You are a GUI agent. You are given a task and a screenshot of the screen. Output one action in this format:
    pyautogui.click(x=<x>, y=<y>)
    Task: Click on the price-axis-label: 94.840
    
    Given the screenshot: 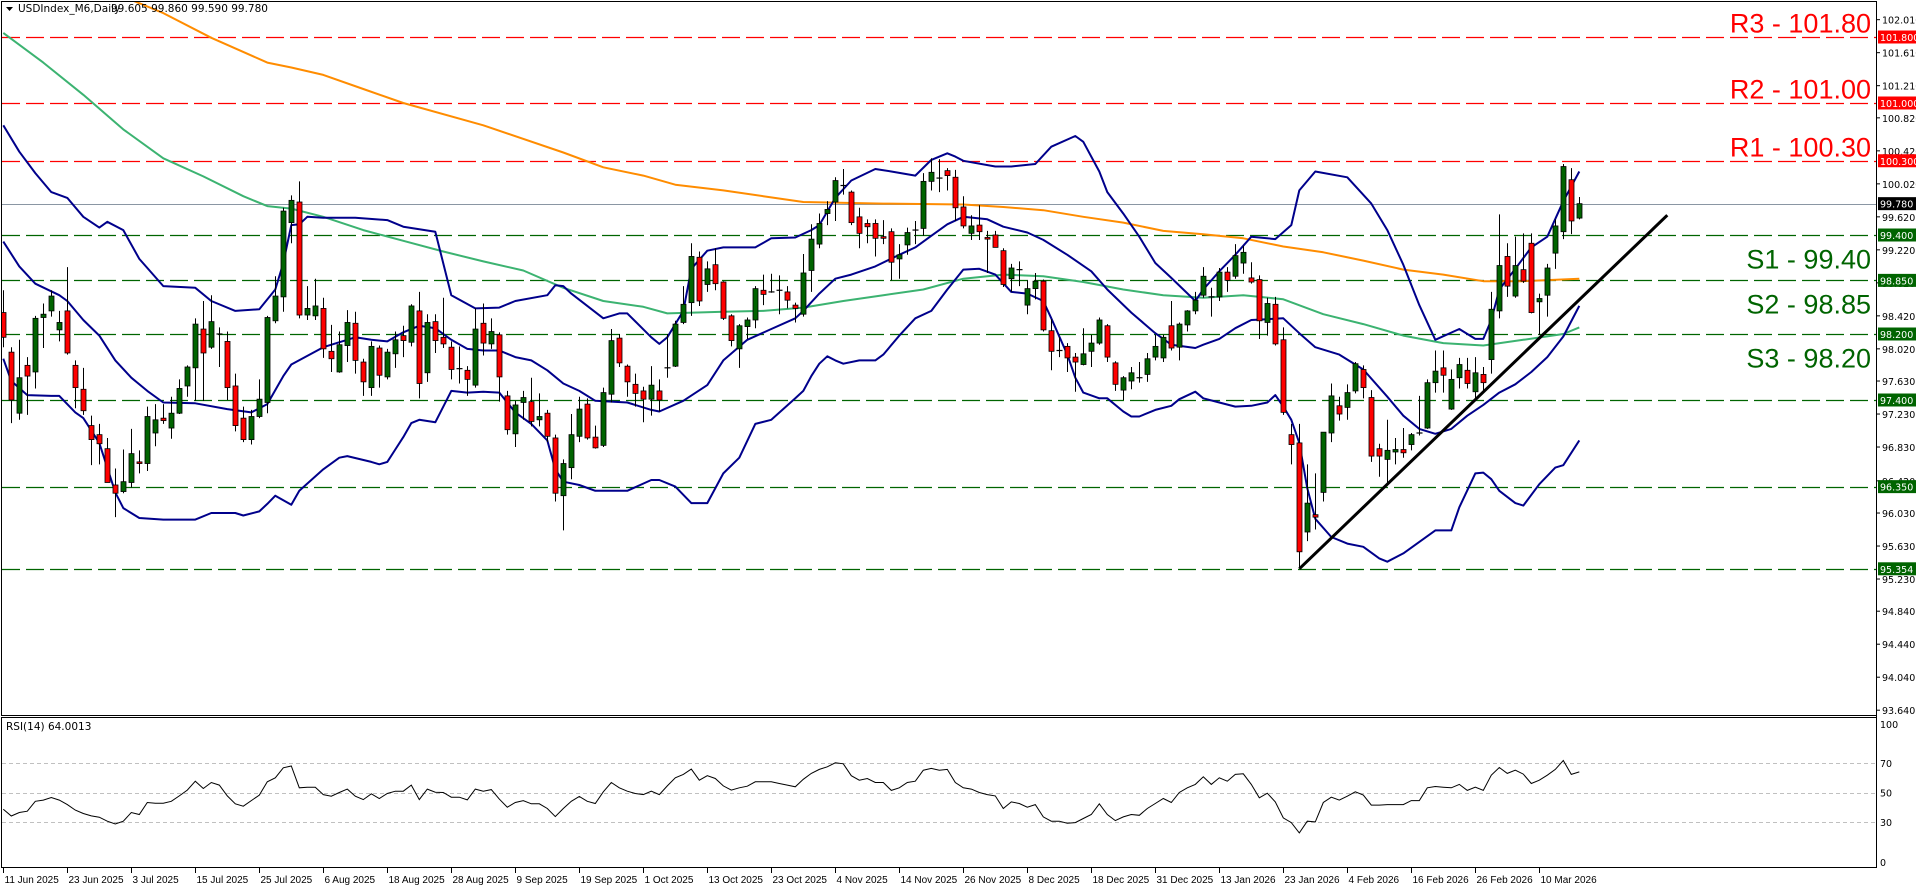 What is the action you would take?
    pyautogui.click(x=1898, y=612)
    